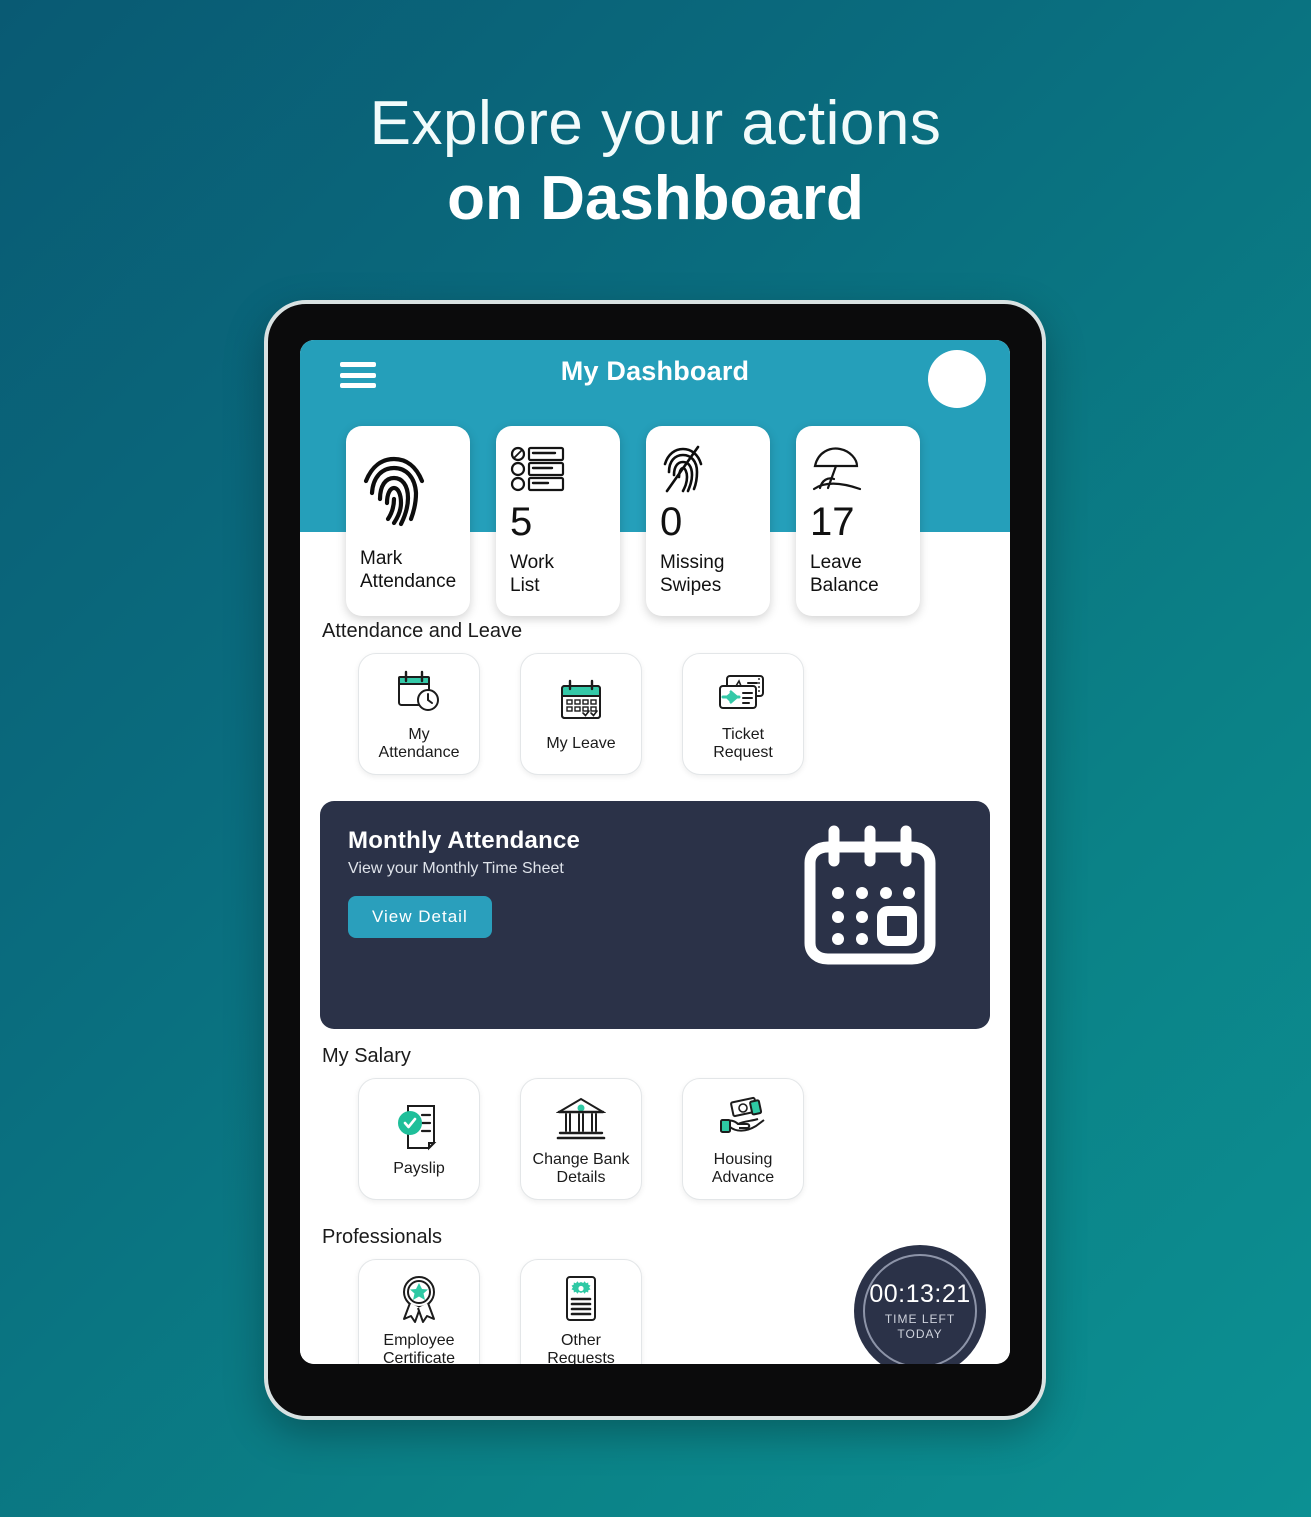 This screenshot has width=1311, height=1517. Describe the element at coordinates (581, 1118) in the screenshot. I see `bank-icon` at that location.